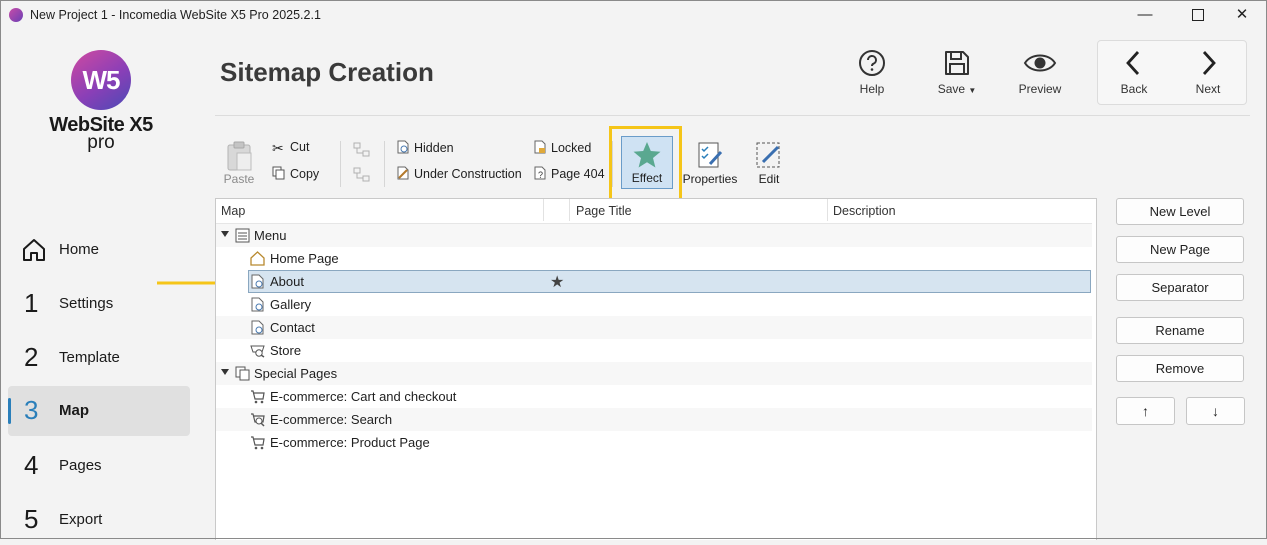  What do you see at coordinates (654, 327) in the screenshot?
I see `tree-row-contact: Contact` at bounding box center [654, 327].